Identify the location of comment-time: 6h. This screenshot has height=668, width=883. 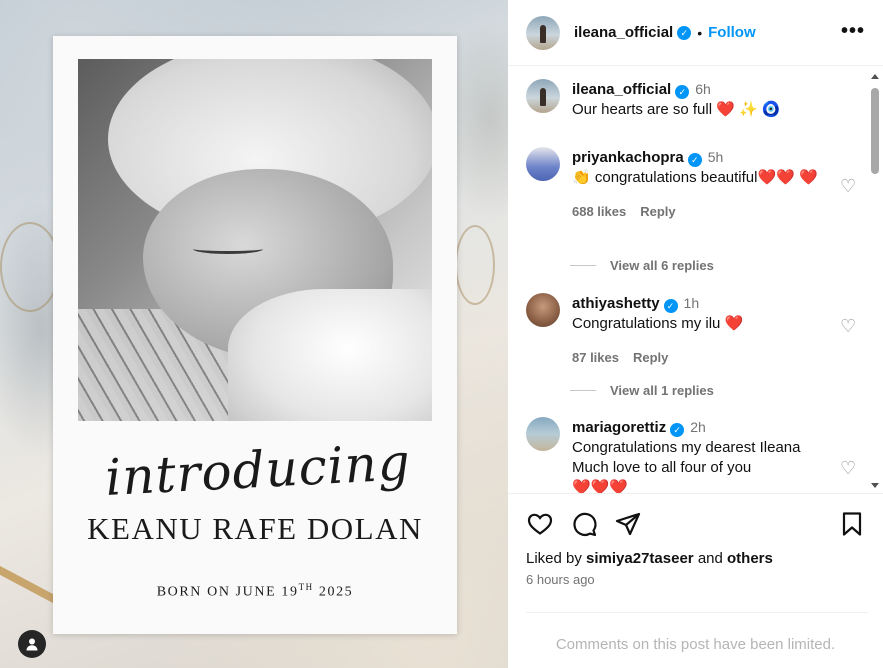
(703, 89).